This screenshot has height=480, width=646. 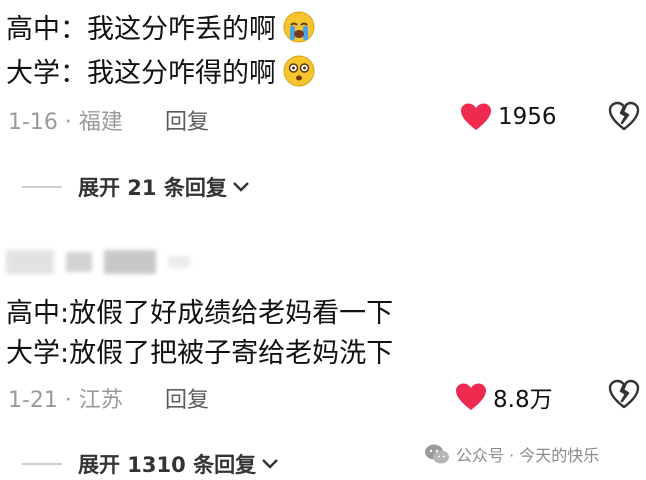 What do you see at coordinates (527, 117) in the screenshot?
I see `comment1-like-count: 1956` at bounding box center [527, 117].